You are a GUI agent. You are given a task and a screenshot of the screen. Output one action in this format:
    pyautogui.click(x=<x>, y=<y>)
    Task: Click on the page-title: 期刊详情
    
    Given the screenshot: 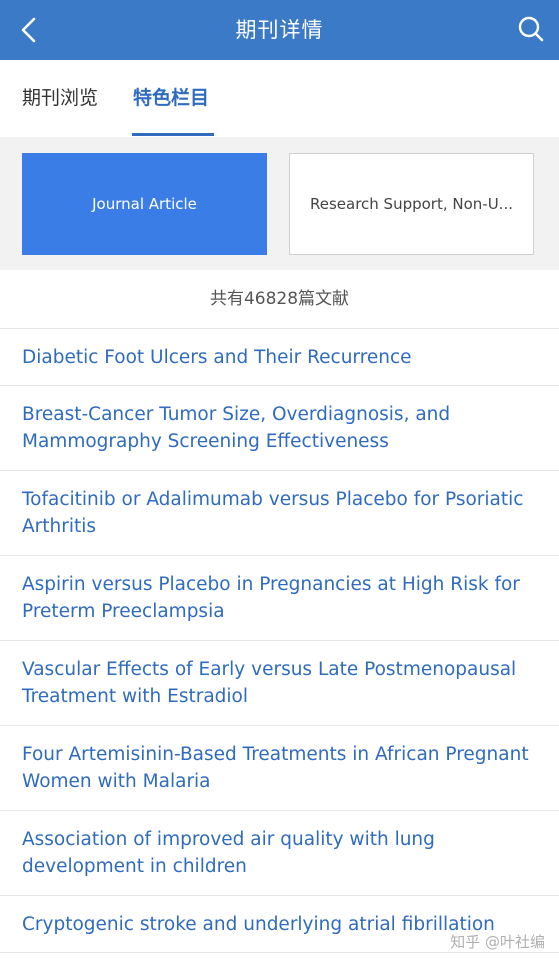 What is the action you would take?
    pyautogui.click(x=279, y=30)
    